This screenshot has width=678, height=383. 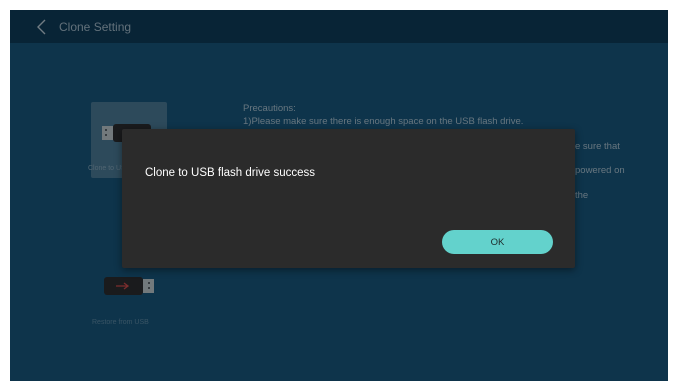 What do you see at coordinates (497, 242) in the screenshot?
I see `ok-button: OK` at bounding box center [497, 242].